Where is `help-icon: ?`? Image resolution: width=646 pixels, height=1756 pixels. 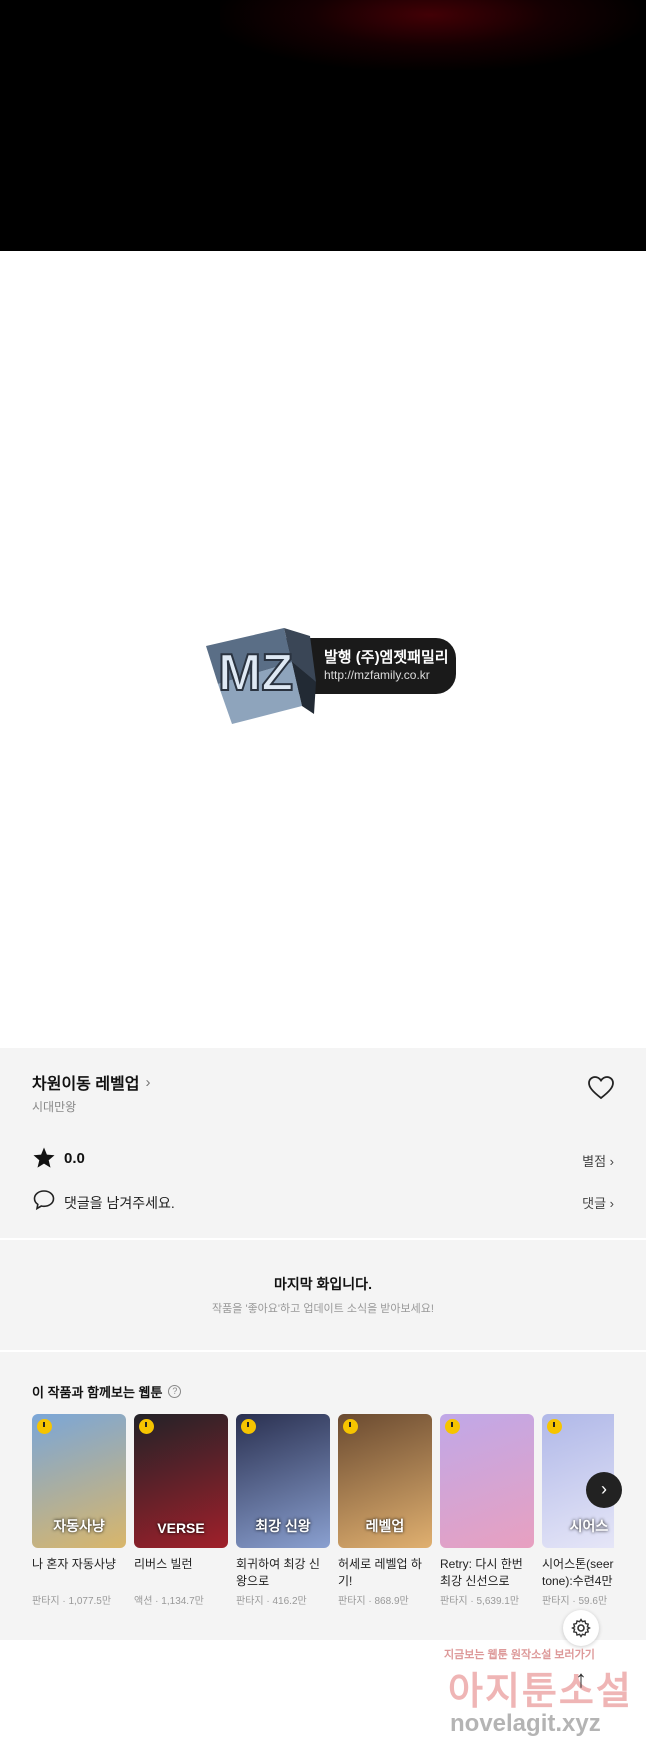
help-icon: ? is located at coordinates (175, 1391).